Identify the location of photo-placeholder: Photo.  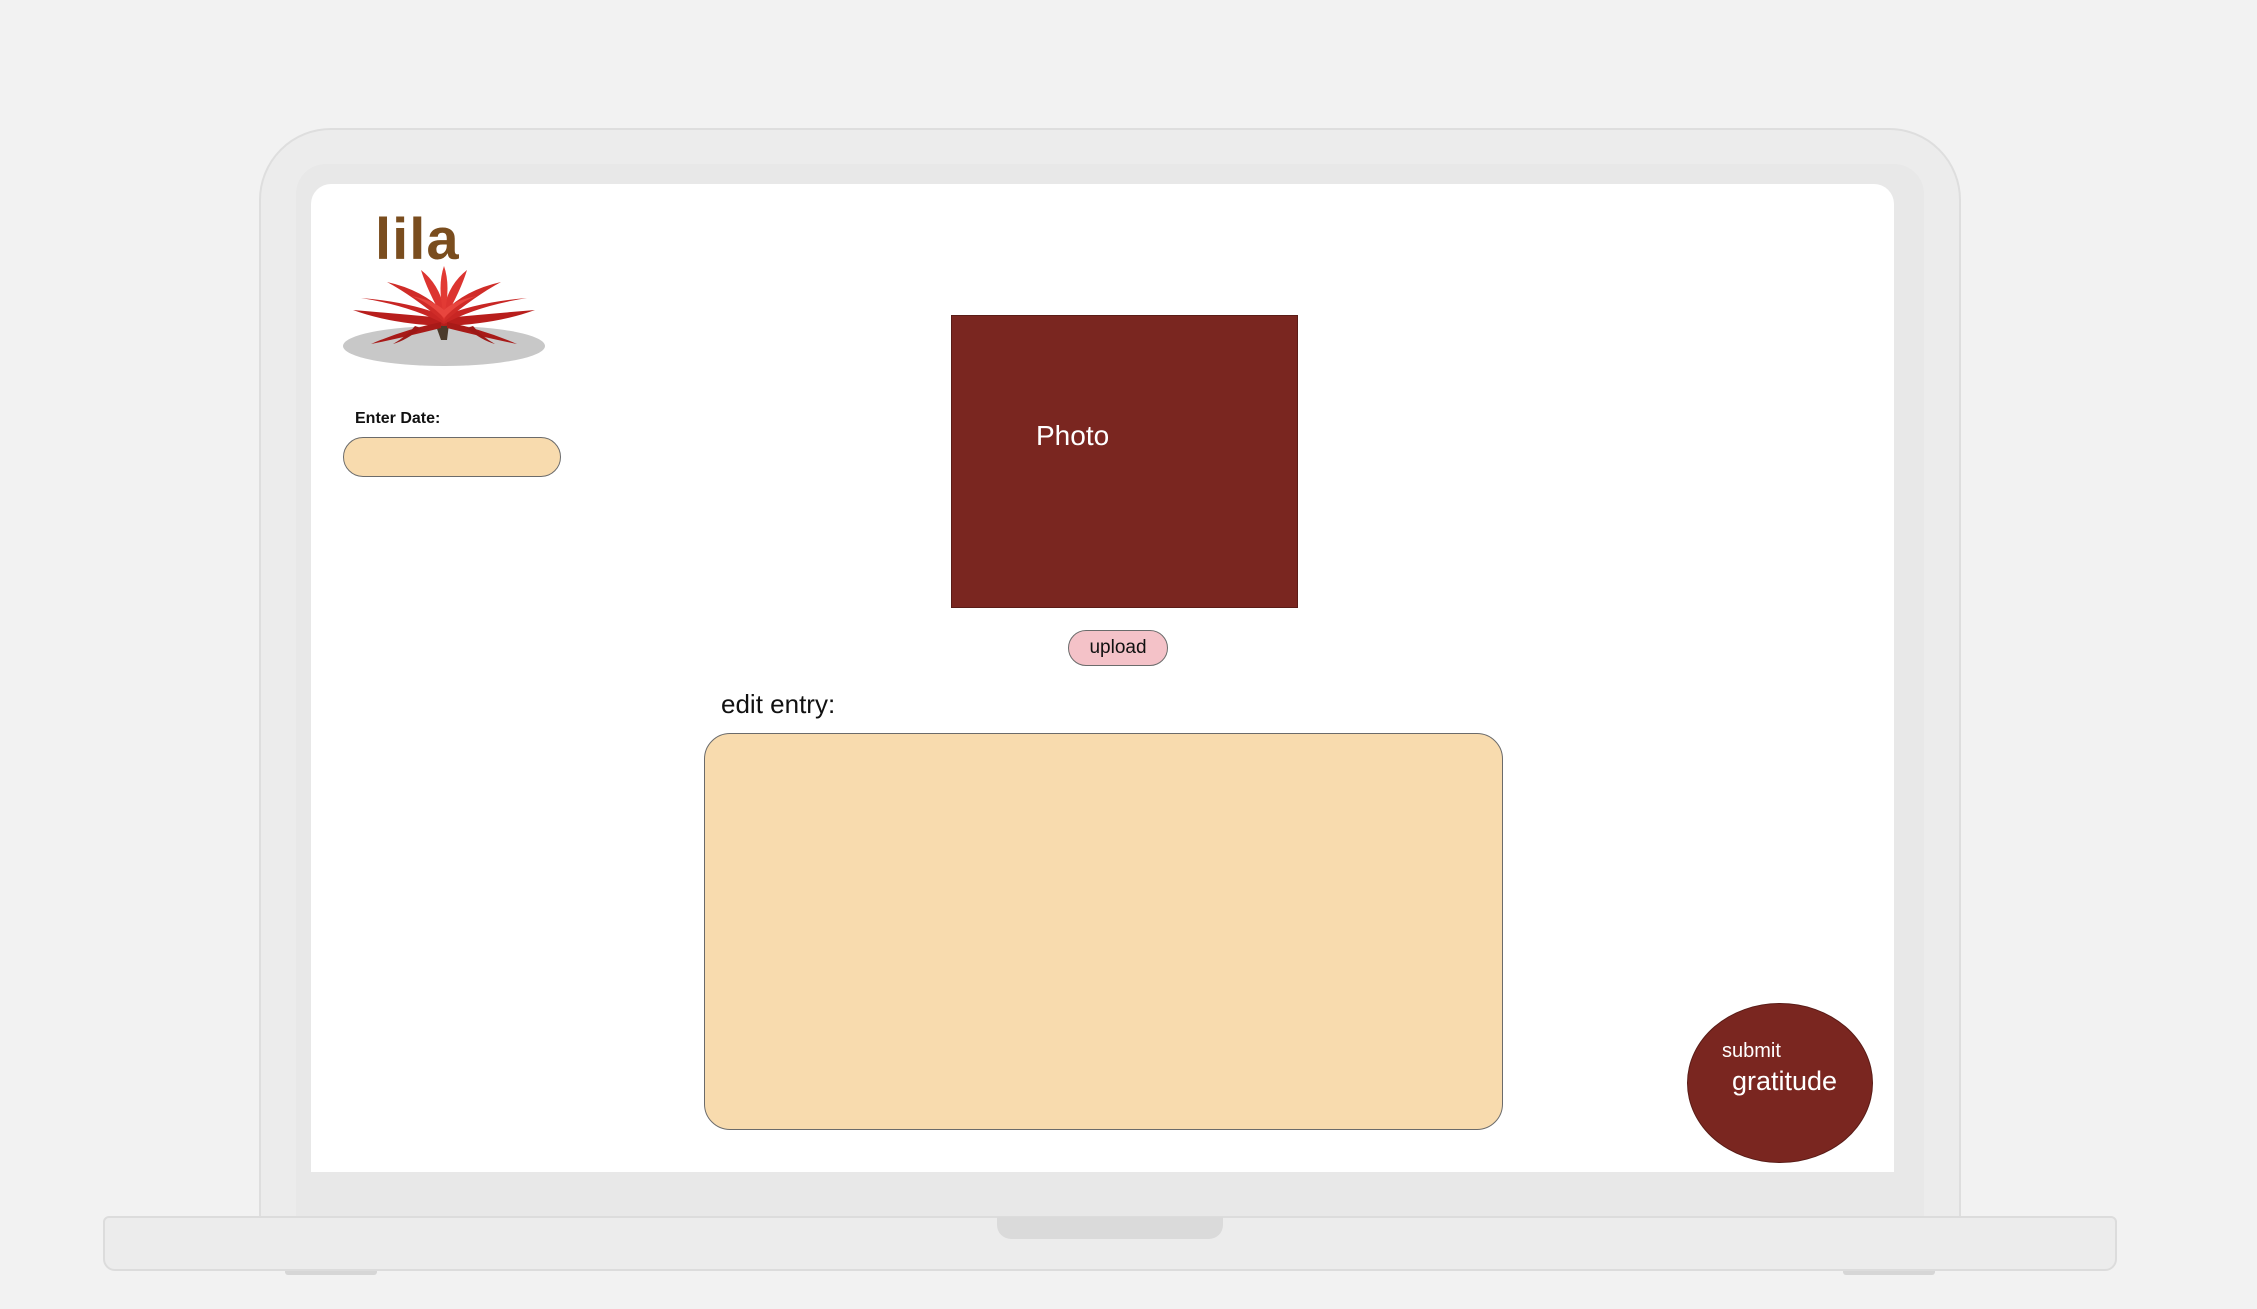
(1124, 461).